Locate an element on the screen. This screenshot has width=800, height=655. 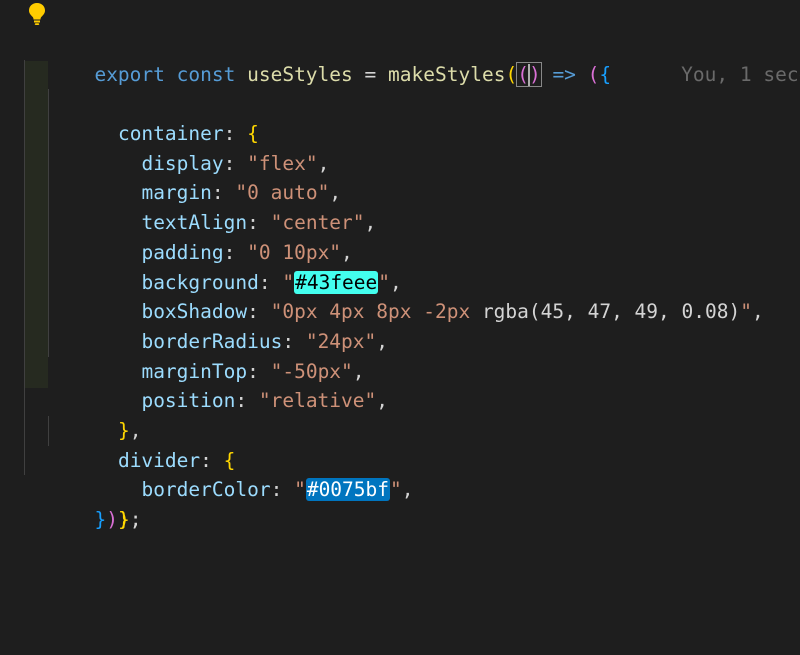
lightbulb-icon is located at coordinates (37, 14).